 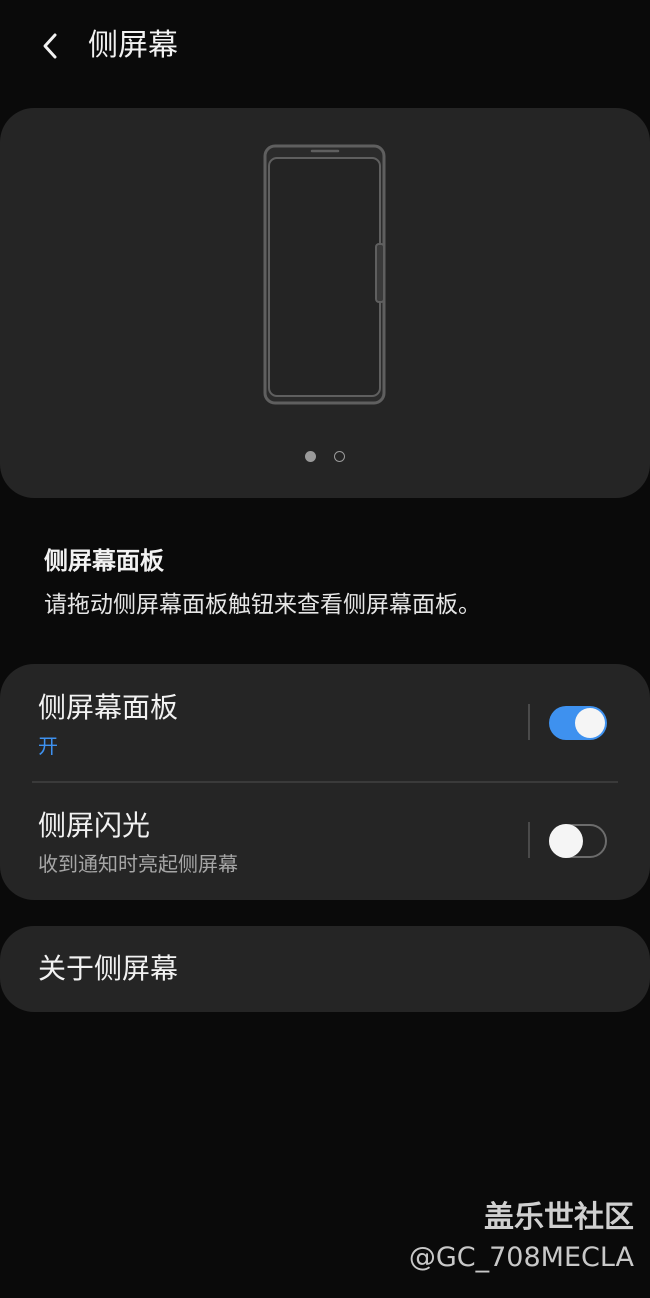 What do you see at coordinates (325, 723) in the screenshot?
I see `edge-panels-setting-row: 侧屏幕面板 开` at bounding box center [325, 723].